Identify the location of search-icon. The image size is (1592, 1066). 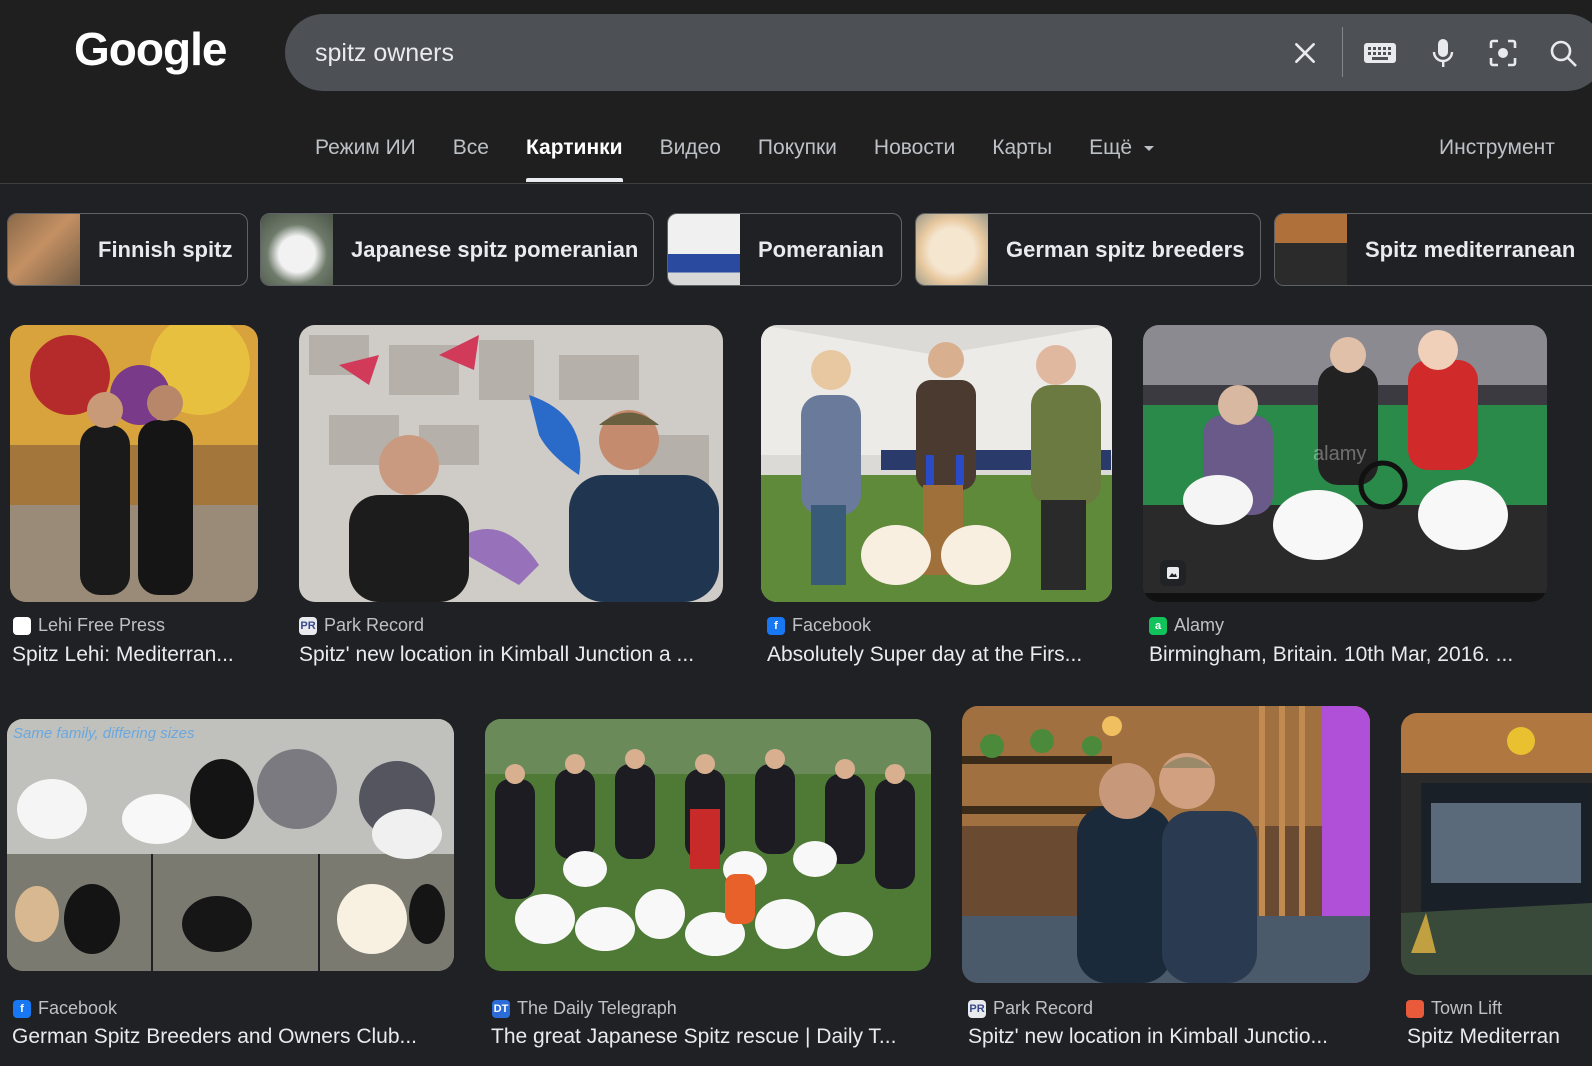
(1563, 53).